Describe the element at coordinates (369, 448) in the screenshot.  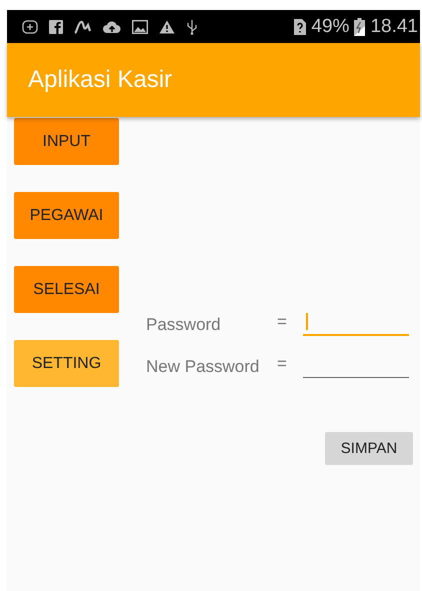
I see `save-button: SIMPAN` at that location.